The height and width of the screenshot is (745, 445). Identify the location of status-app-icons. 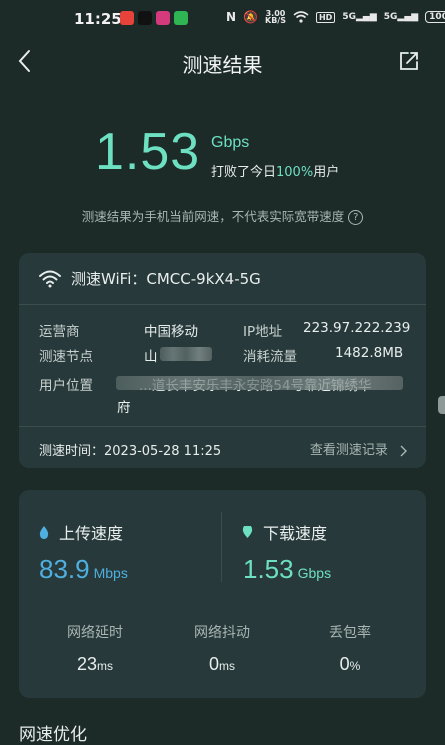
(154, 18).